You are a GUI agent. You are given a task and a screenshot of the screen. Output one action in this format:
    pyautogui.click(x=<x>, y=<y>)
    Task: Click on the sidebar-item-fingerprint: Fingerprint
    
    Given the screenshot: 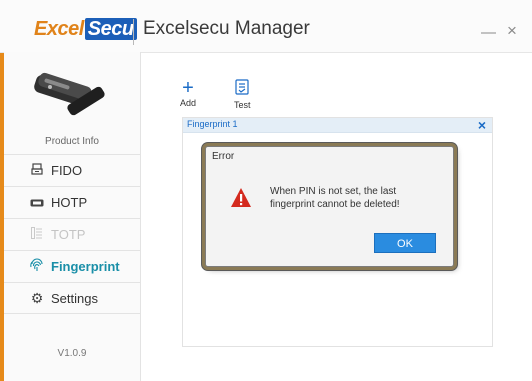 What is the action you would take?
    pyautogui.click(x=72, y=266)
    